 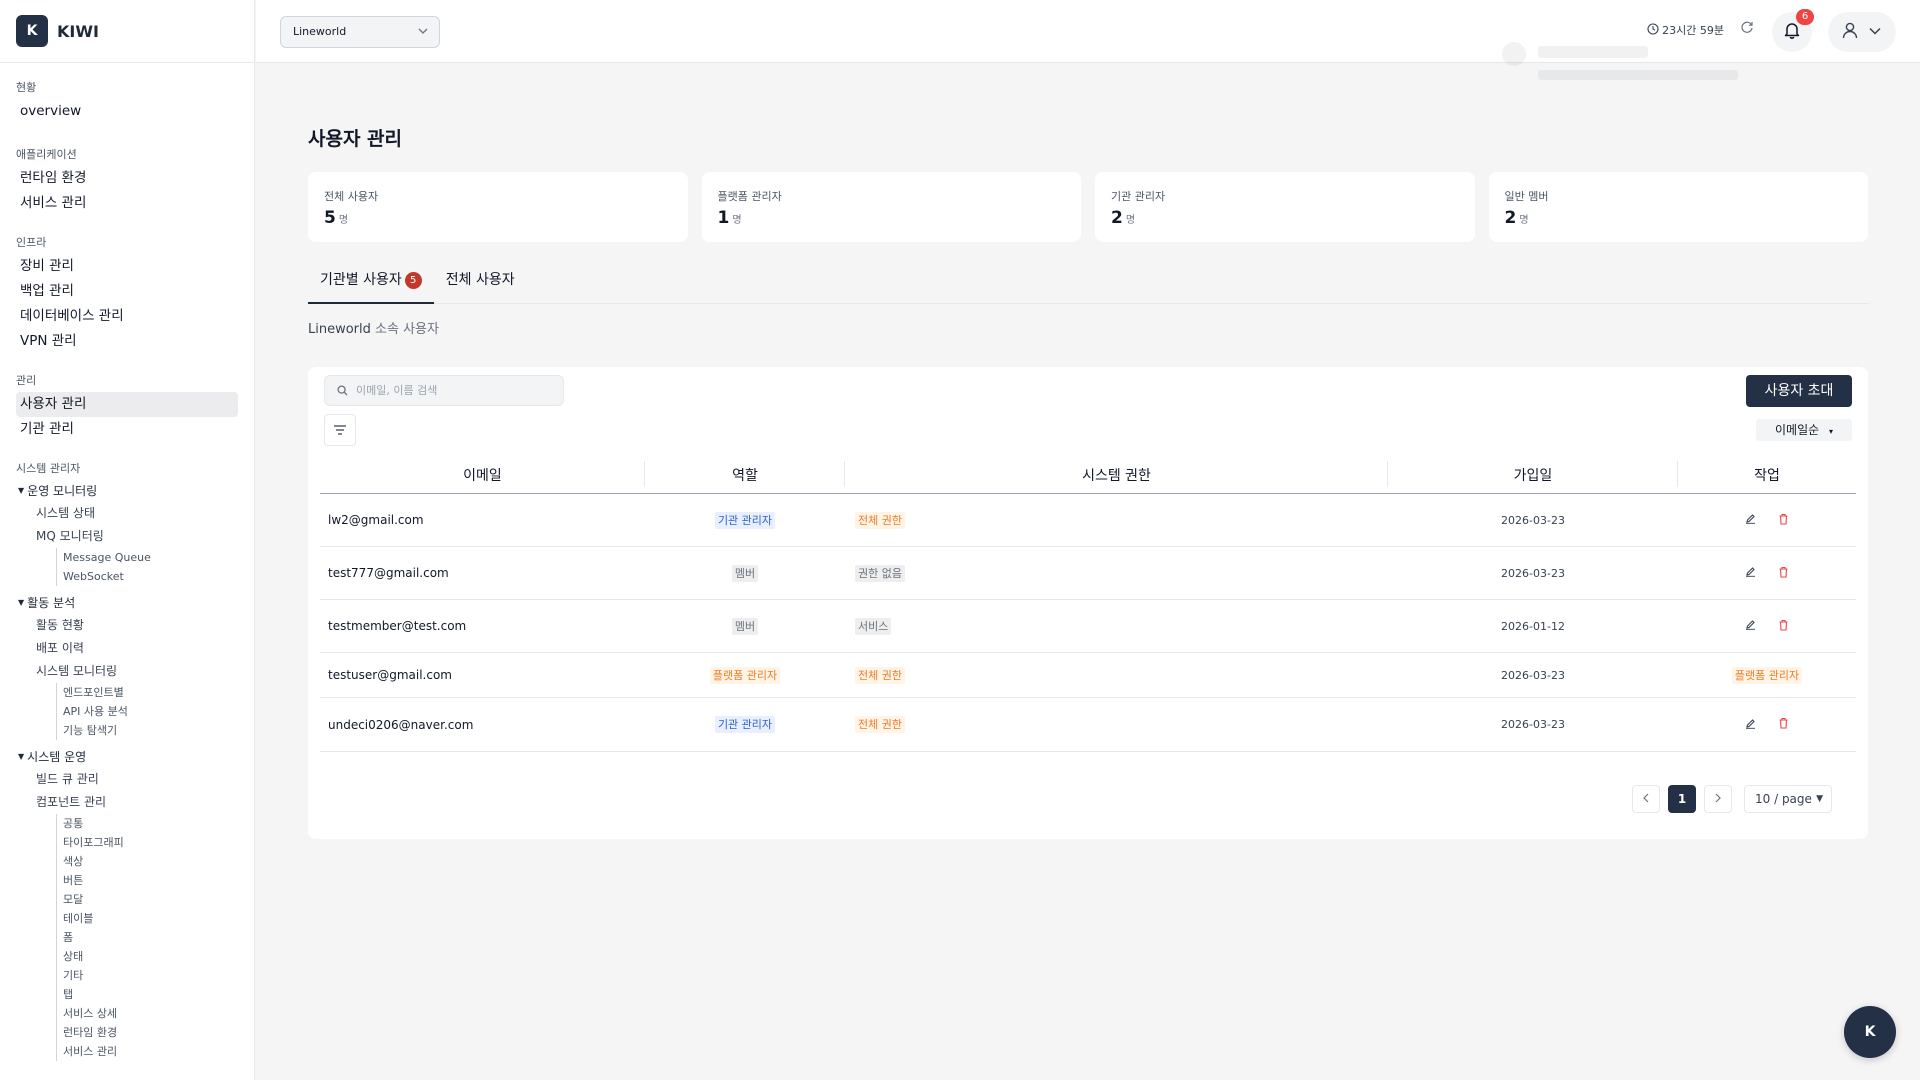 I want to click on invite-user-button: 사용자 초대, so click(x=1799, y=391).